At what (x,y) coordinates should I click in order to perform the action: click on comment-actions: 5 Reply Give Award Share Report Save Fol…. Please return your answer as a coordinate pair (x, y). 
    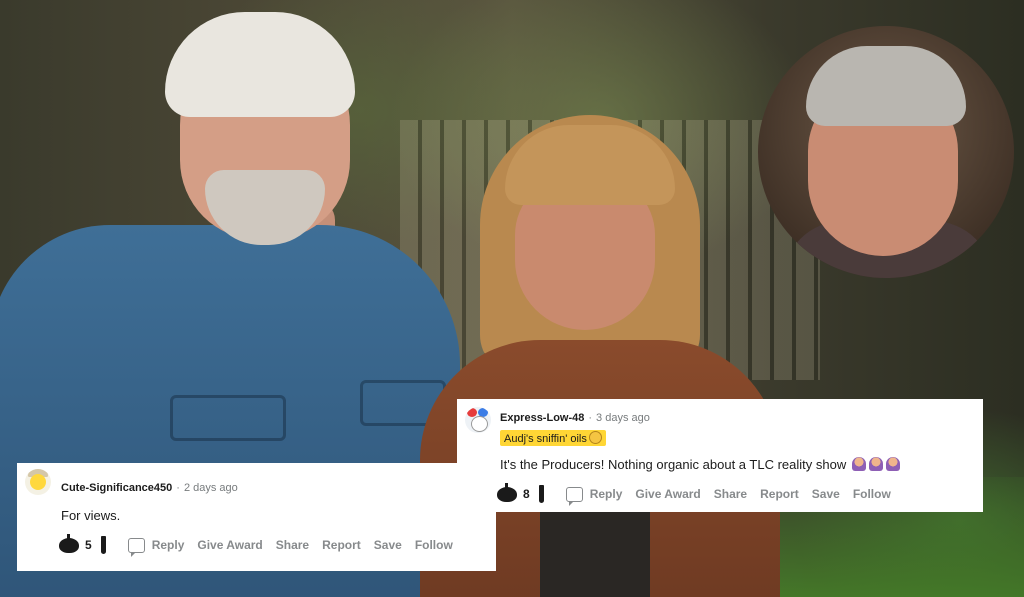
    Looking at the image, I should click on (262, 545).